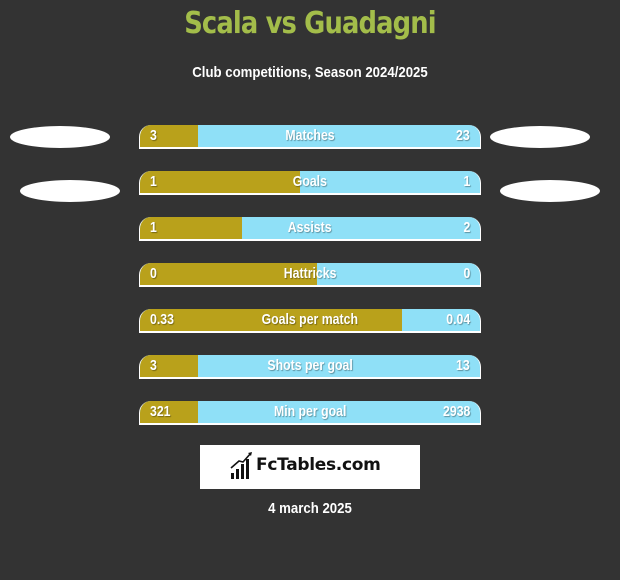  I want to click on fctables-logo: FcTables.com, so click(310, 467).